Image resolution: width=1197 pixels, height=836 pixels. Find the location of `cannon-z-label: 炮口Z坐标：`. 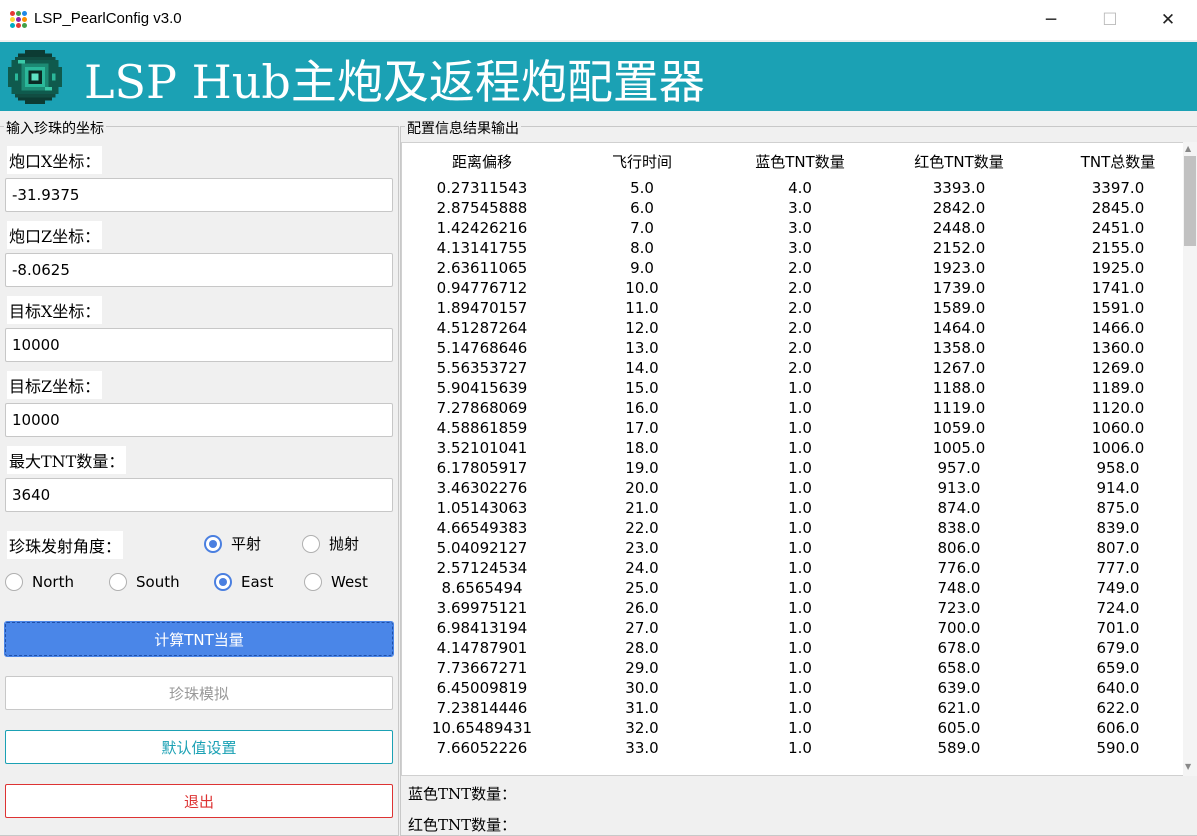

cannon-z-label: 炮口Z坐标： is located at coordinates (55, 235).